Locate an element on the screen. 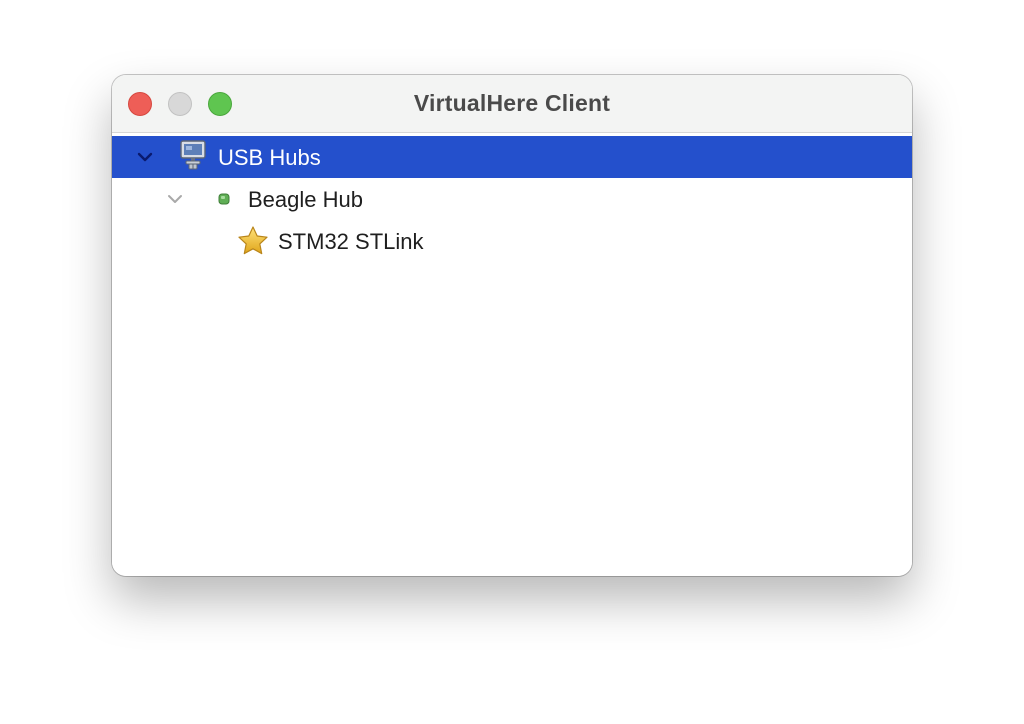  tree-item-stm32-stlink: STM32 STLink is located at coordinates (512, 241).